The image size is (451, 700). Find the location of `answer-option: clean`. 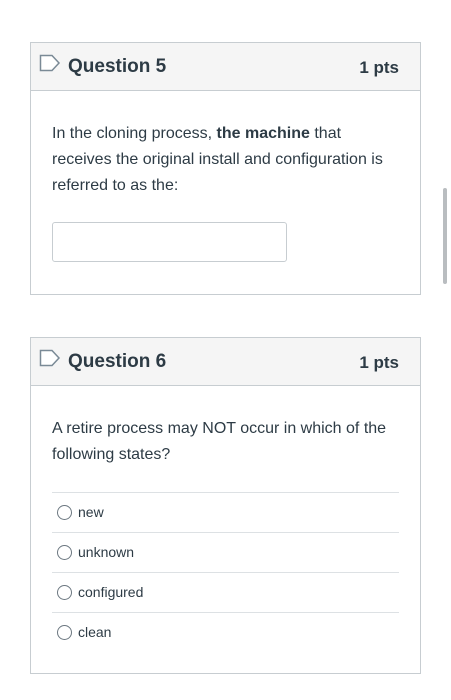

answer-option: clean is located at coordinates (225, 633).